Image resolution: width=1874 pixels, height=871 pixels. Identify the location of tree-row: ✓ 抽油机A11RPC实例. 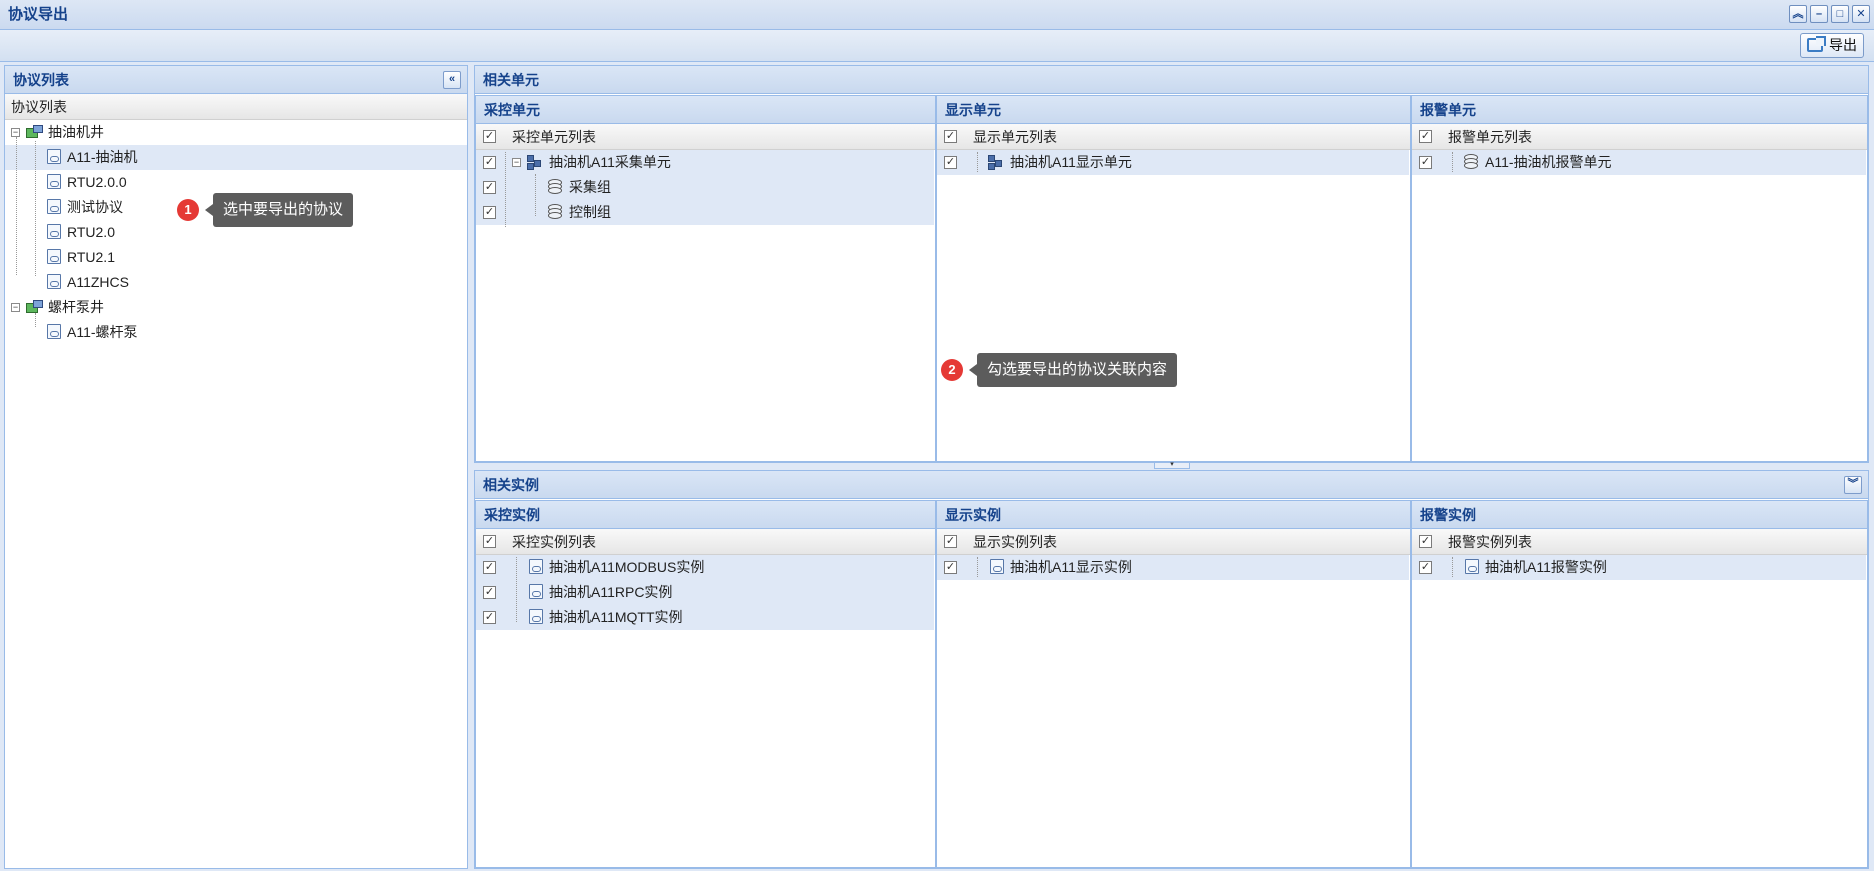
(705, 592).